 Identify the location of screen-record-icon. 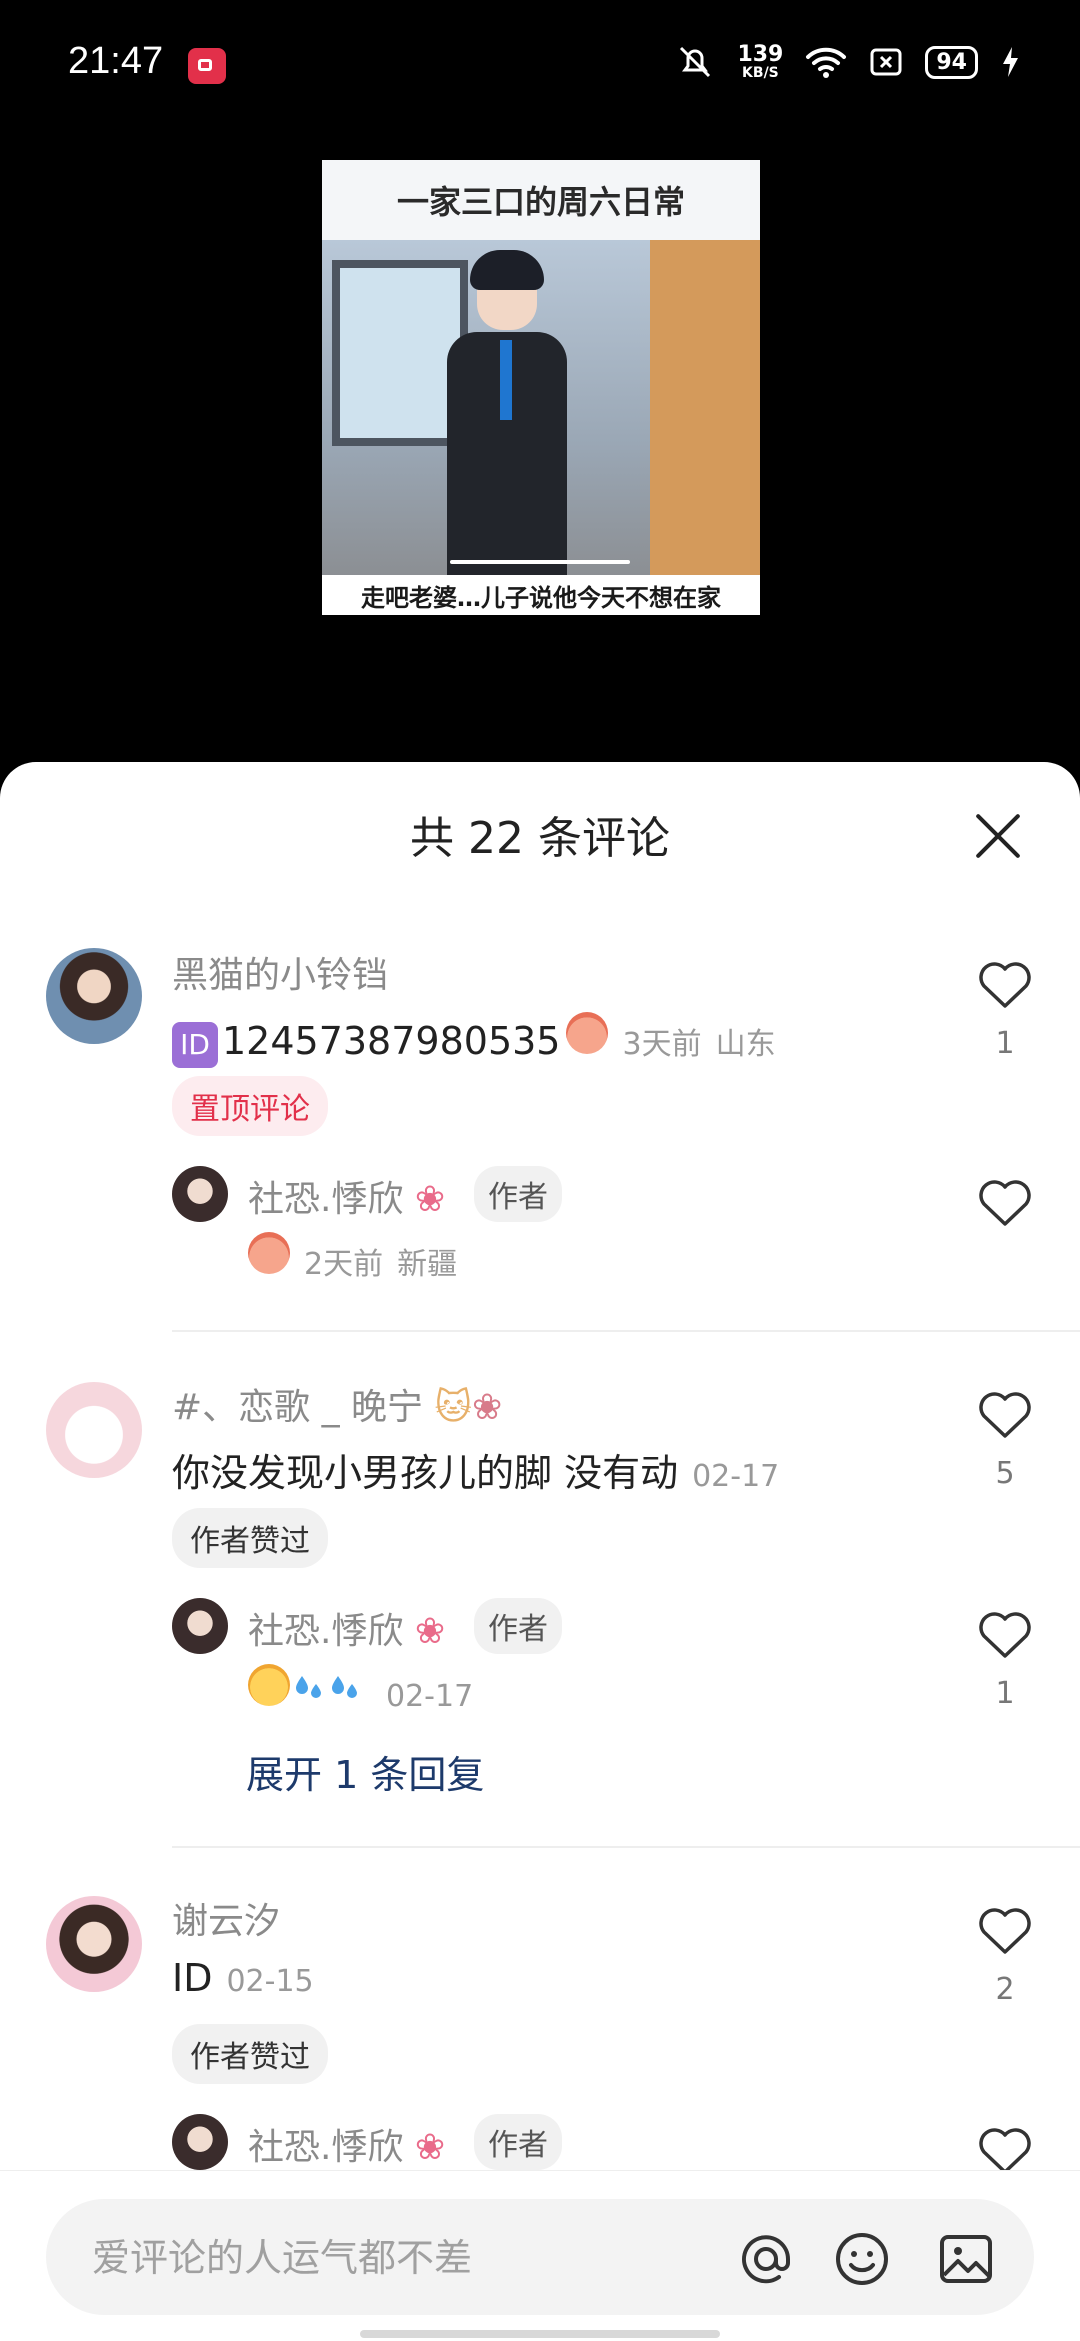
(207, 66).